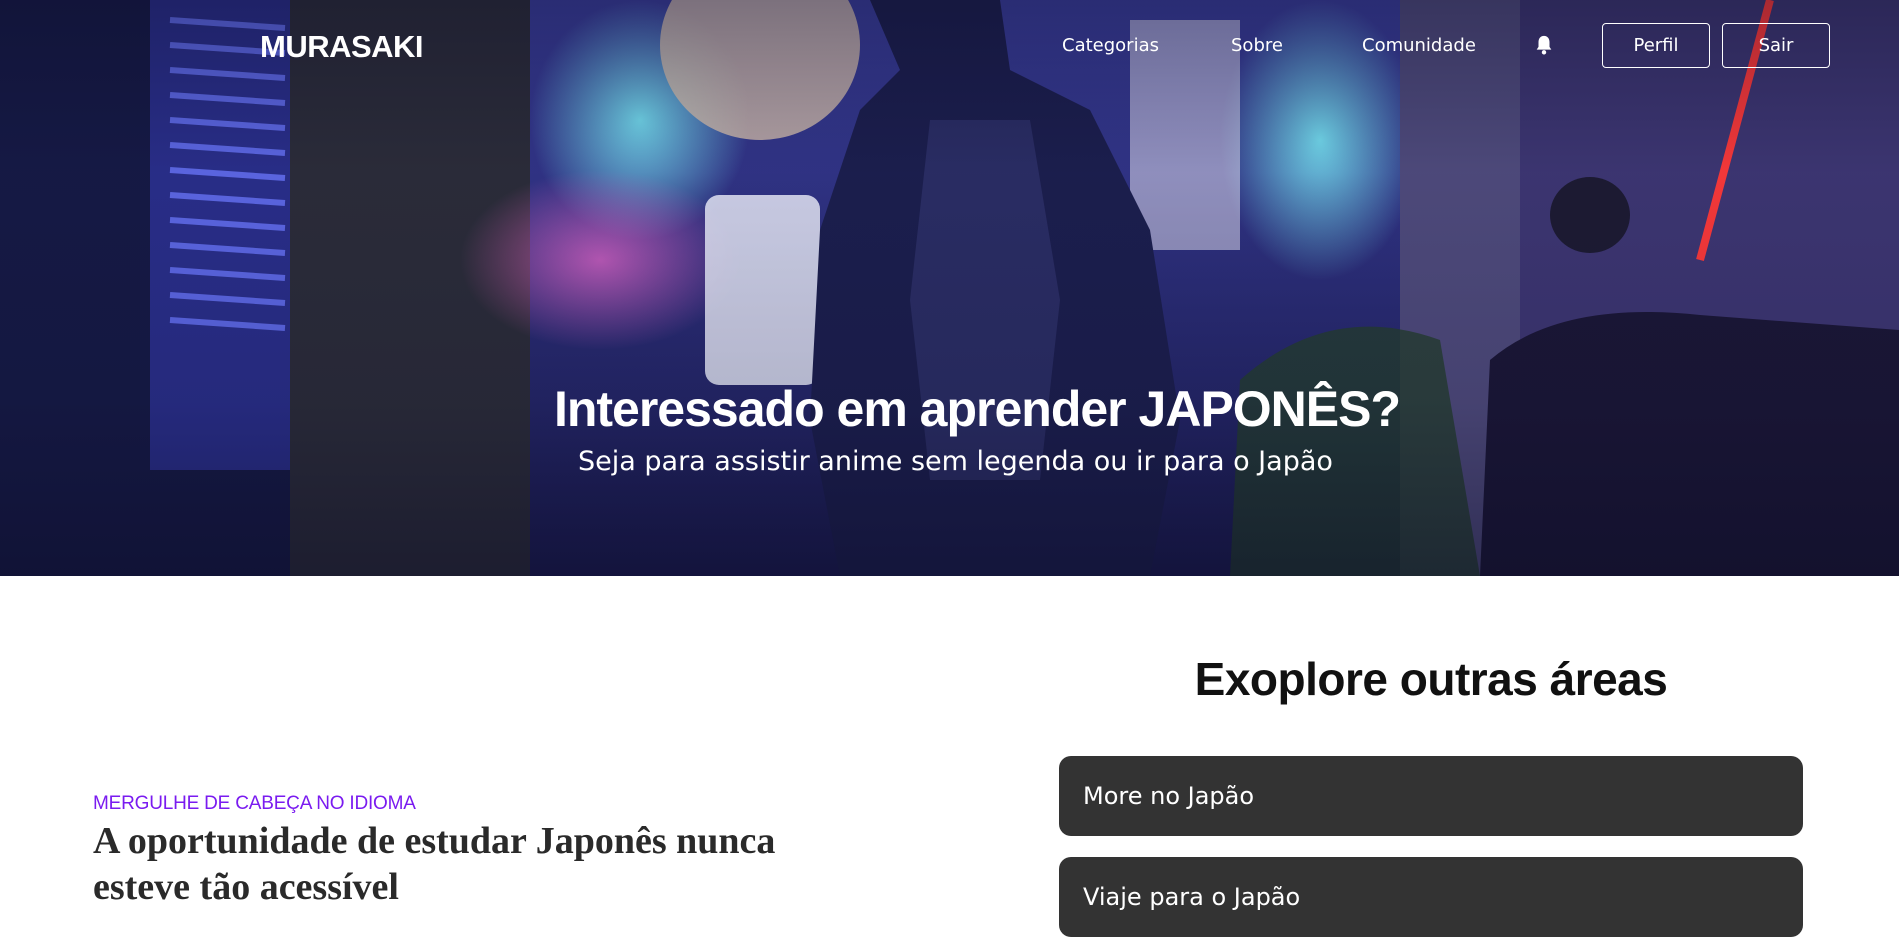  What do you see at coordinates (1431, 679) in the screenshot?
I see `explore-heading: Exoplore outras áreas` at bounding box center [1431, 679].